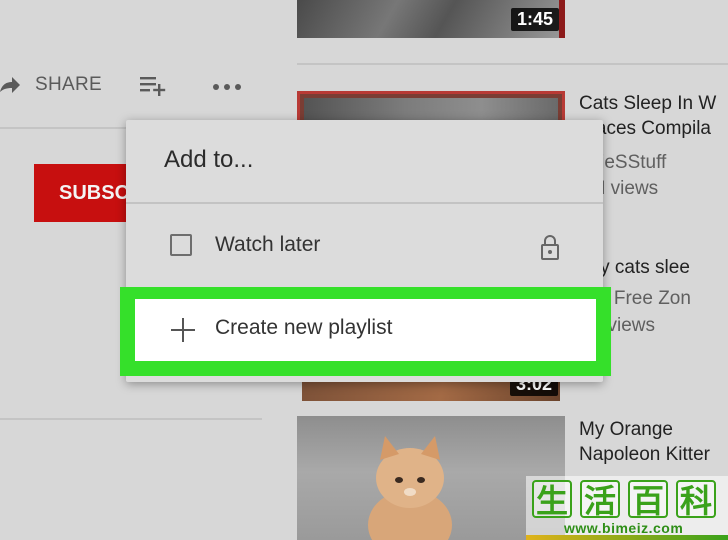  I want to click on thumbnail-edge, so click(562, 19).